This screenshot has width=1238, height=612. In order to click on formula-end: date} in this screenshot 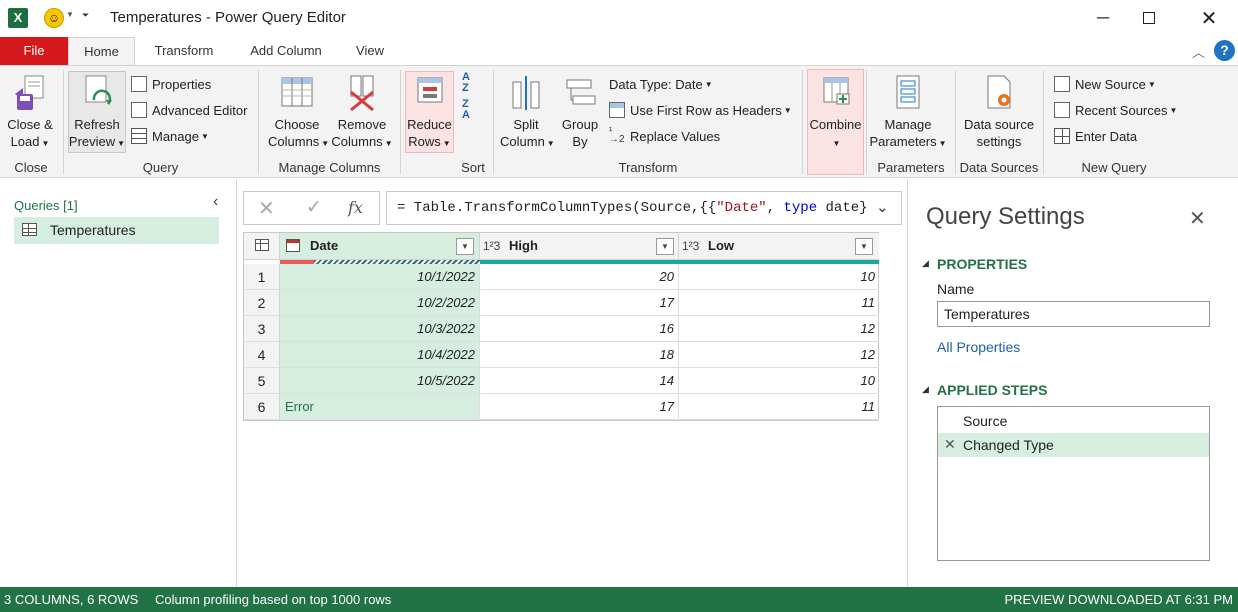, I will do `click(842, 208)`.